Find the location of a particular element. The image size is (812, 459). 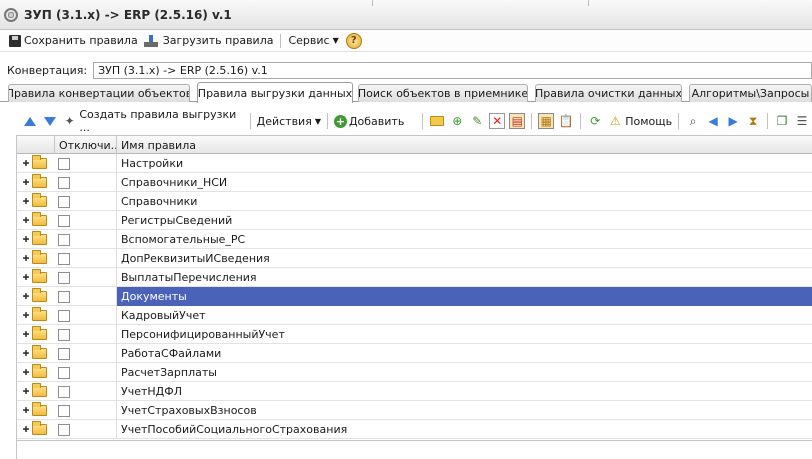

grid-header: Отключи... Имя правила is located at coordinates (414, 144).